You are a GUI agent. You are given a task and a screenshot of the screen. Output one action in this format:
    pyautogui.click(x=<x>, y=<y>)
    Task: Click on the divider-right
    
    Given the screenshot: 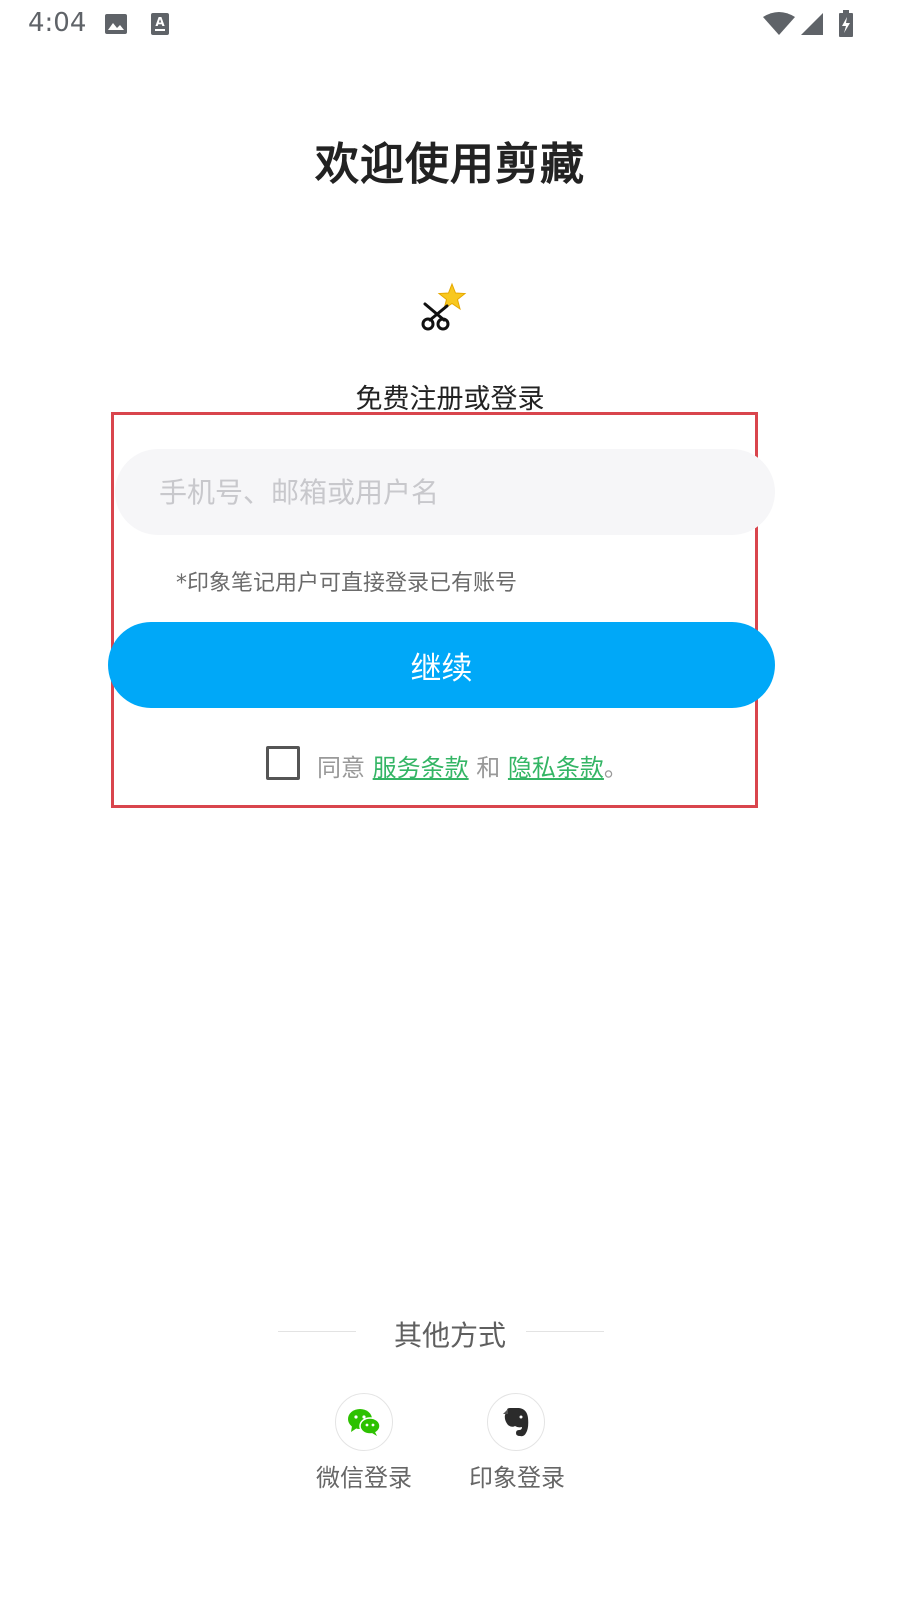 What is the action you would take?
    pyautogui.click(x=565, y=1331)
    